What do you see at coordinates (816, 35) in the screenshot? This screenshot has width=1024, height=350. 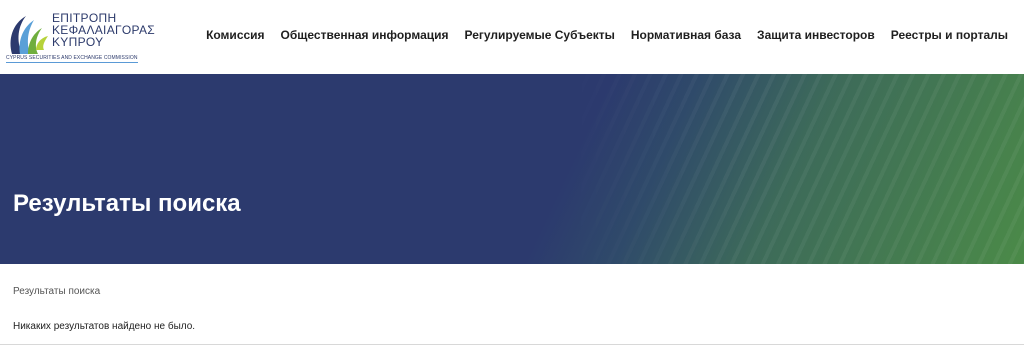 I see `nav-item-investor-protection: Защита инвесторов` at bounding box center [816, 35].